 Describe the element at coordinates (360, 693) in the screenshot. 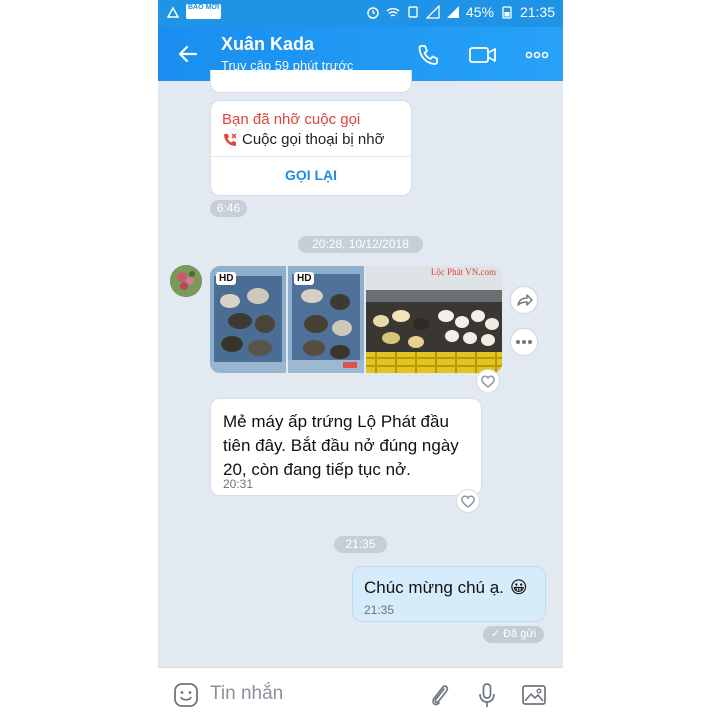

I see `message-composer: Tin nhắn` at that location.